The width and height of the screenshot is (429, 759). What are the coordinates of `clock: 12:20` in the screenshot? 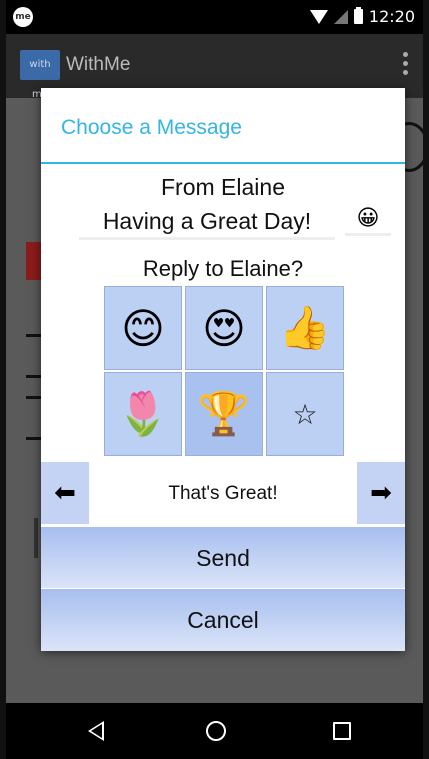 It's located at (391, 16).